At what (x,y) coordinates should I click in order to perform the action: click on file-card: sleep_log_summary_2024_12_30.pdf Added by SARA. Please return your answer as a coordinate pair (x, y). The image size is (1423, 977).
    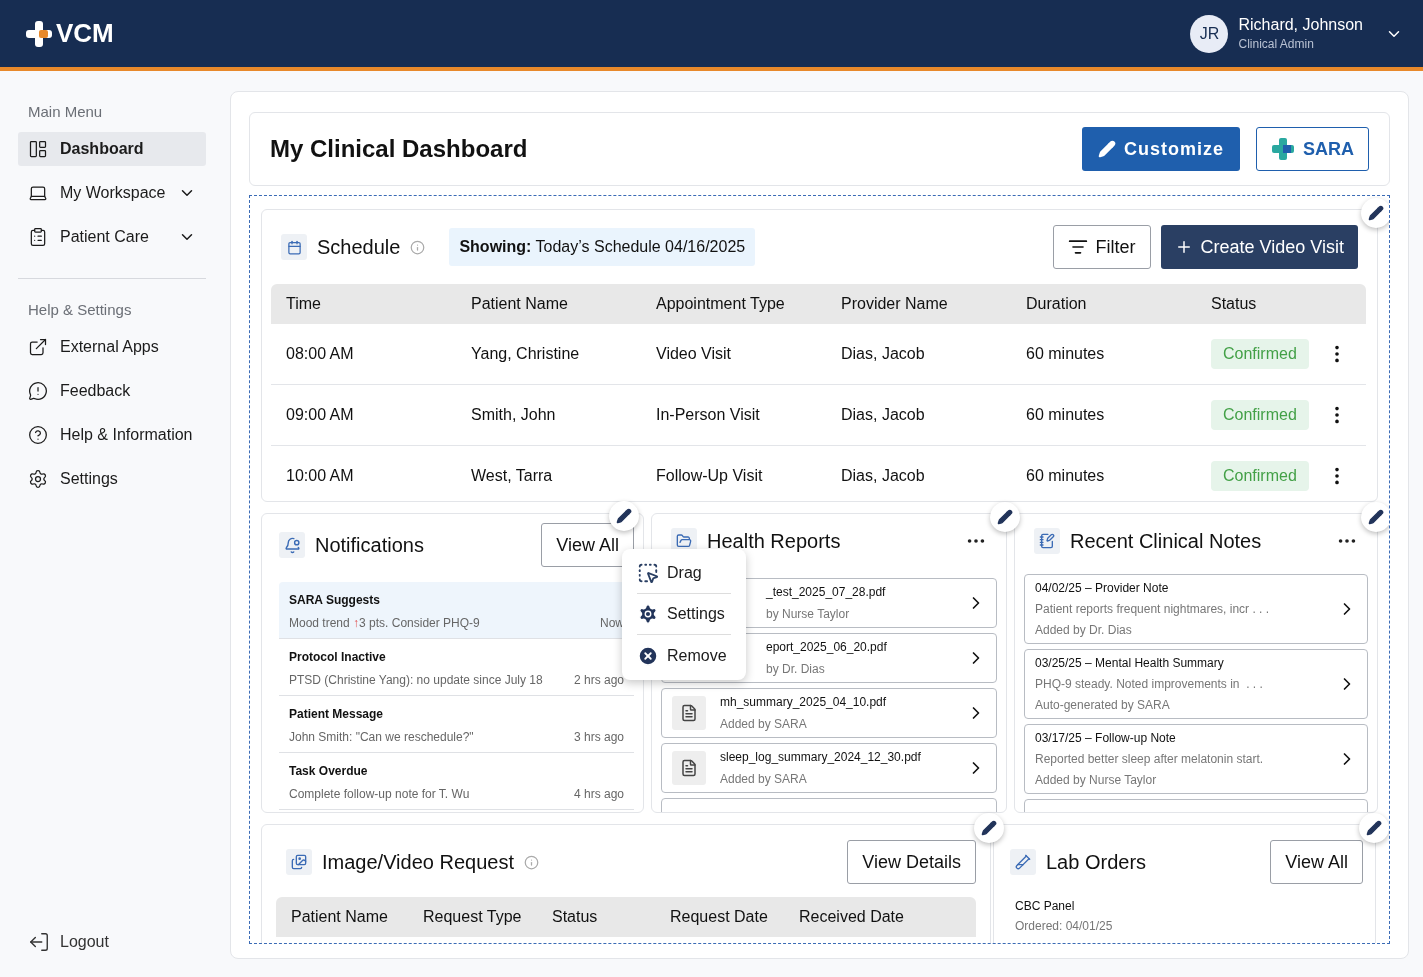
    Looking at the image, I should click on (829, 768).